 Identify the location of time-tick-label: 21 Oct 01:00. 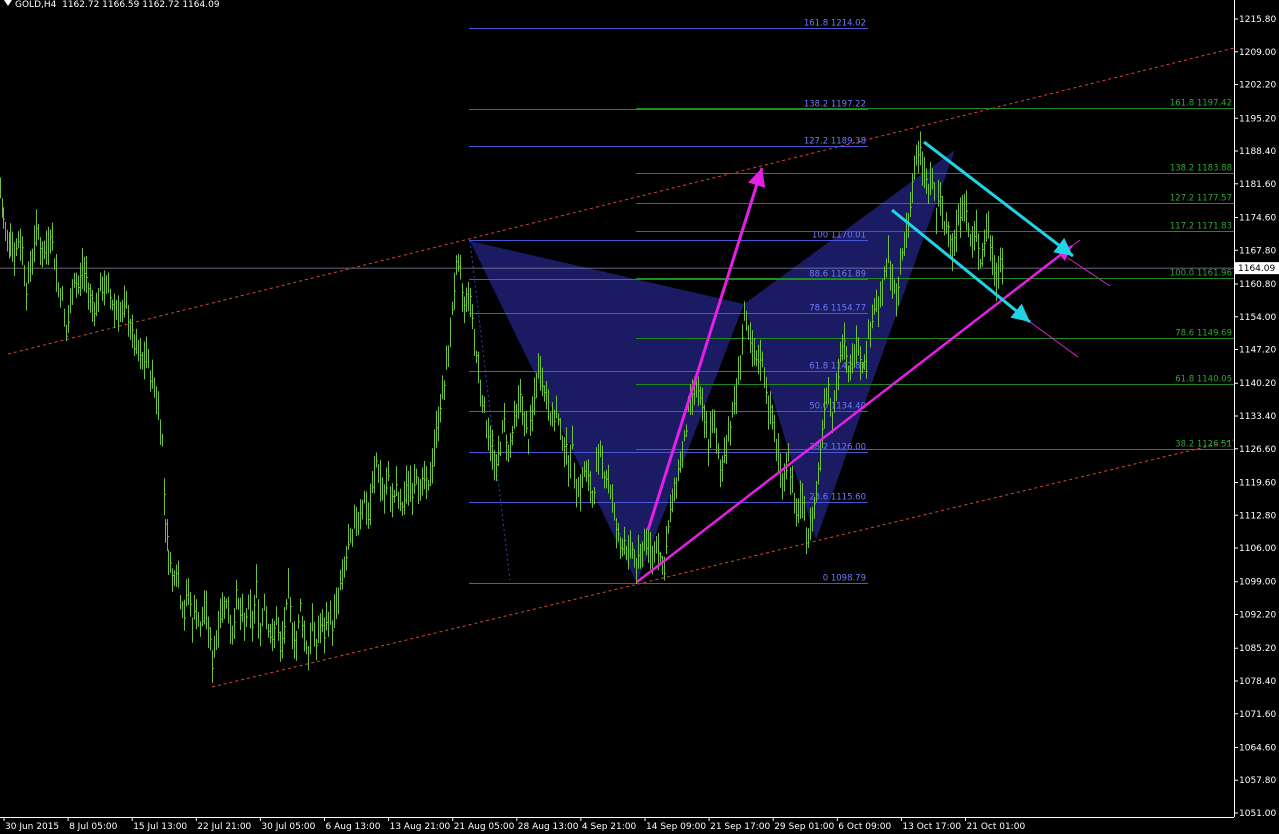
(996, 827).